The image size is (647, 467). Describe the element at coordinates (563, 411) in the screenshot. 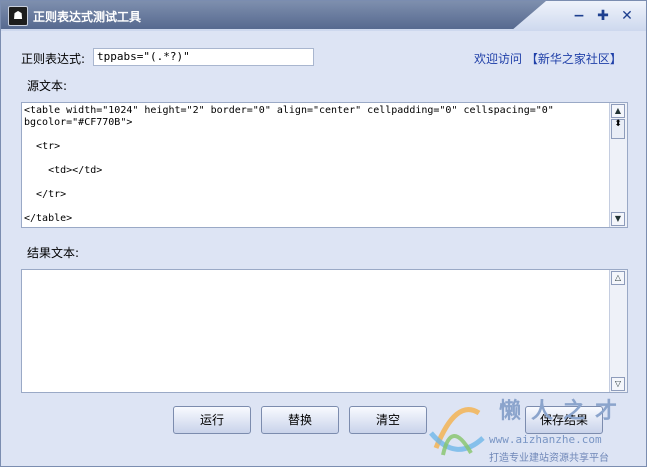

I see `watermark-title: 懒人之才` at that location.